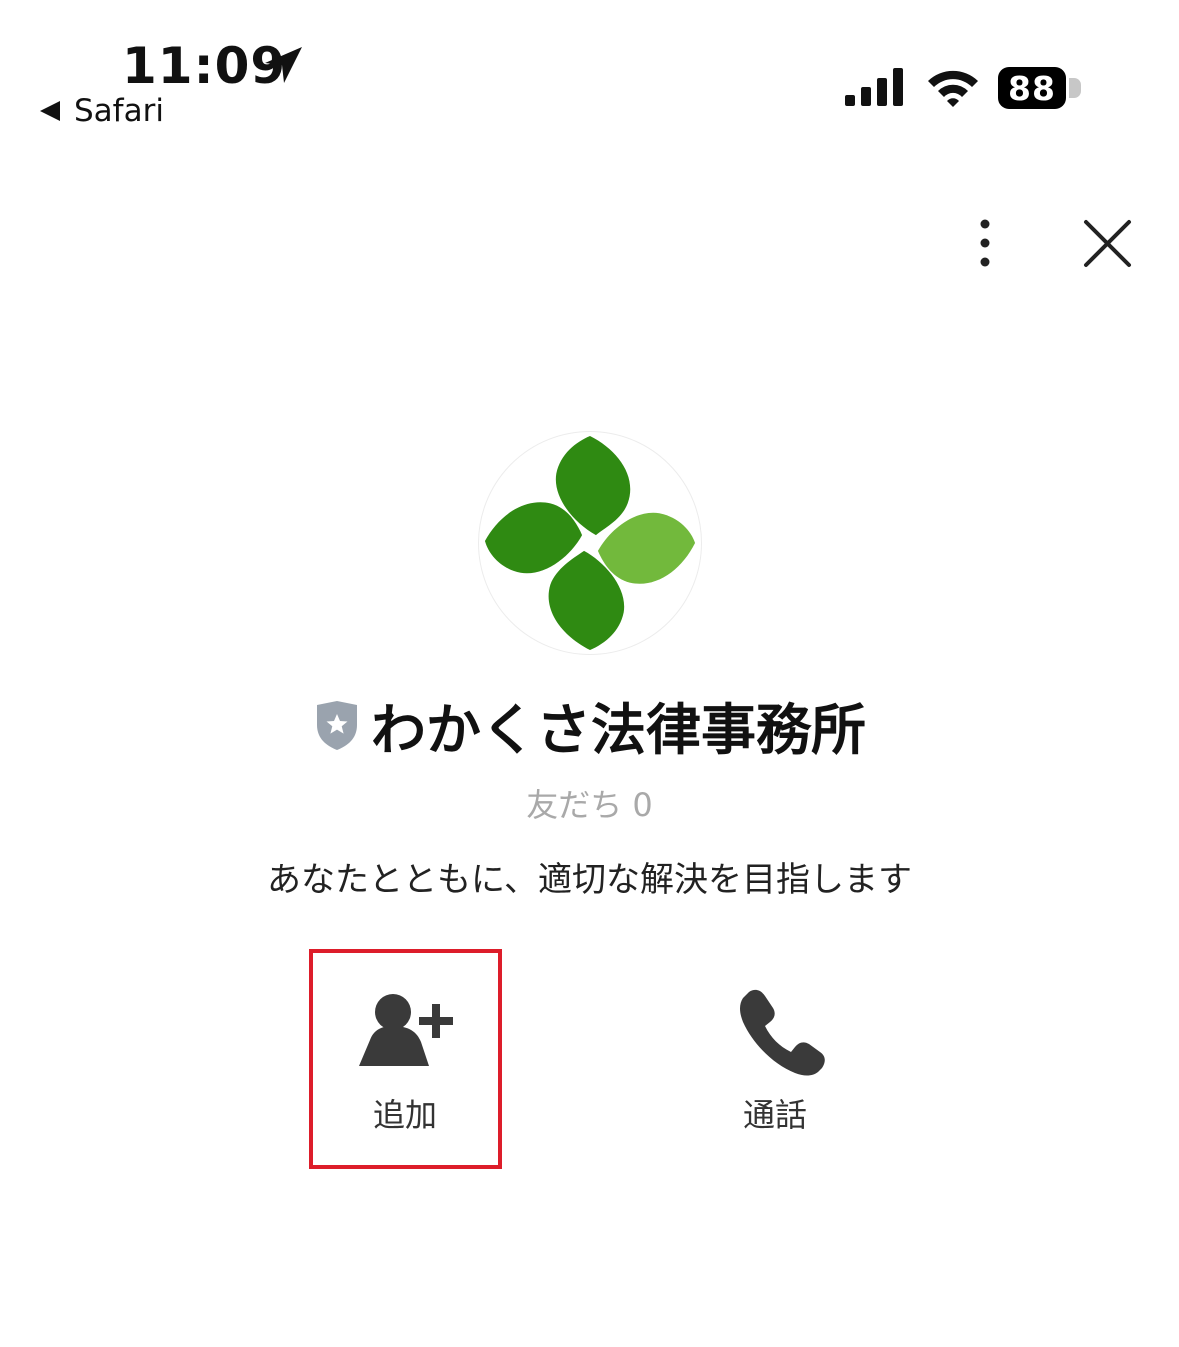 This screenshot has height=1347, width=1179. What do you see at coordinates (874, 87) in the screenshot?
I see `cellular-signal-icon` at bounding box center [874, 87].